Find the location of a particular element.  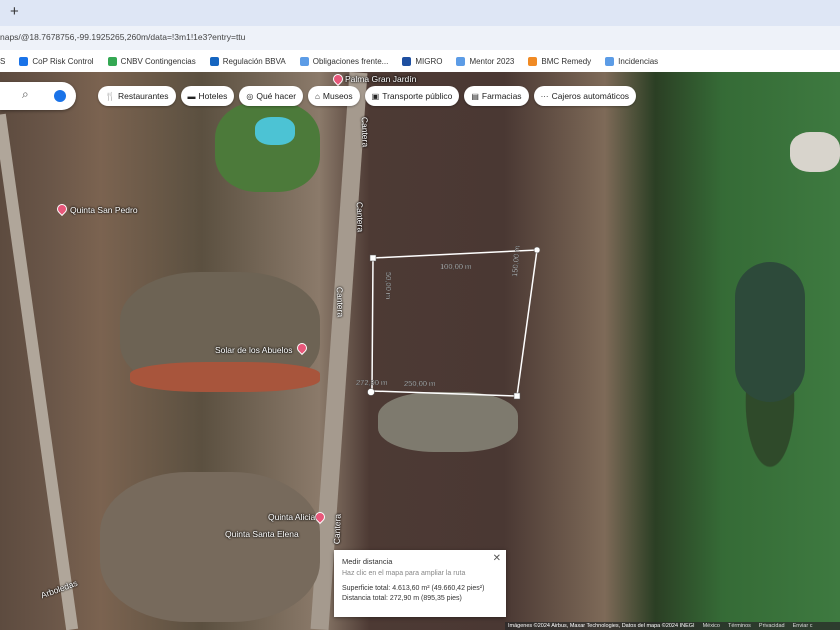

bookmark-label: CoP Risk Control is located at coordinates (63, 61).